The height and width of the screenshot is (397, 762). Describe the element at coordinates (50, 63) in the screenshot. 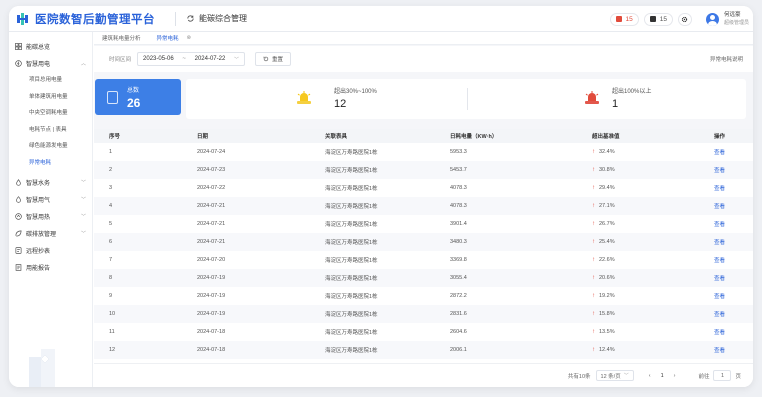

I see `sidebar-item-electricity: 智慧用电 ︿` at that location.